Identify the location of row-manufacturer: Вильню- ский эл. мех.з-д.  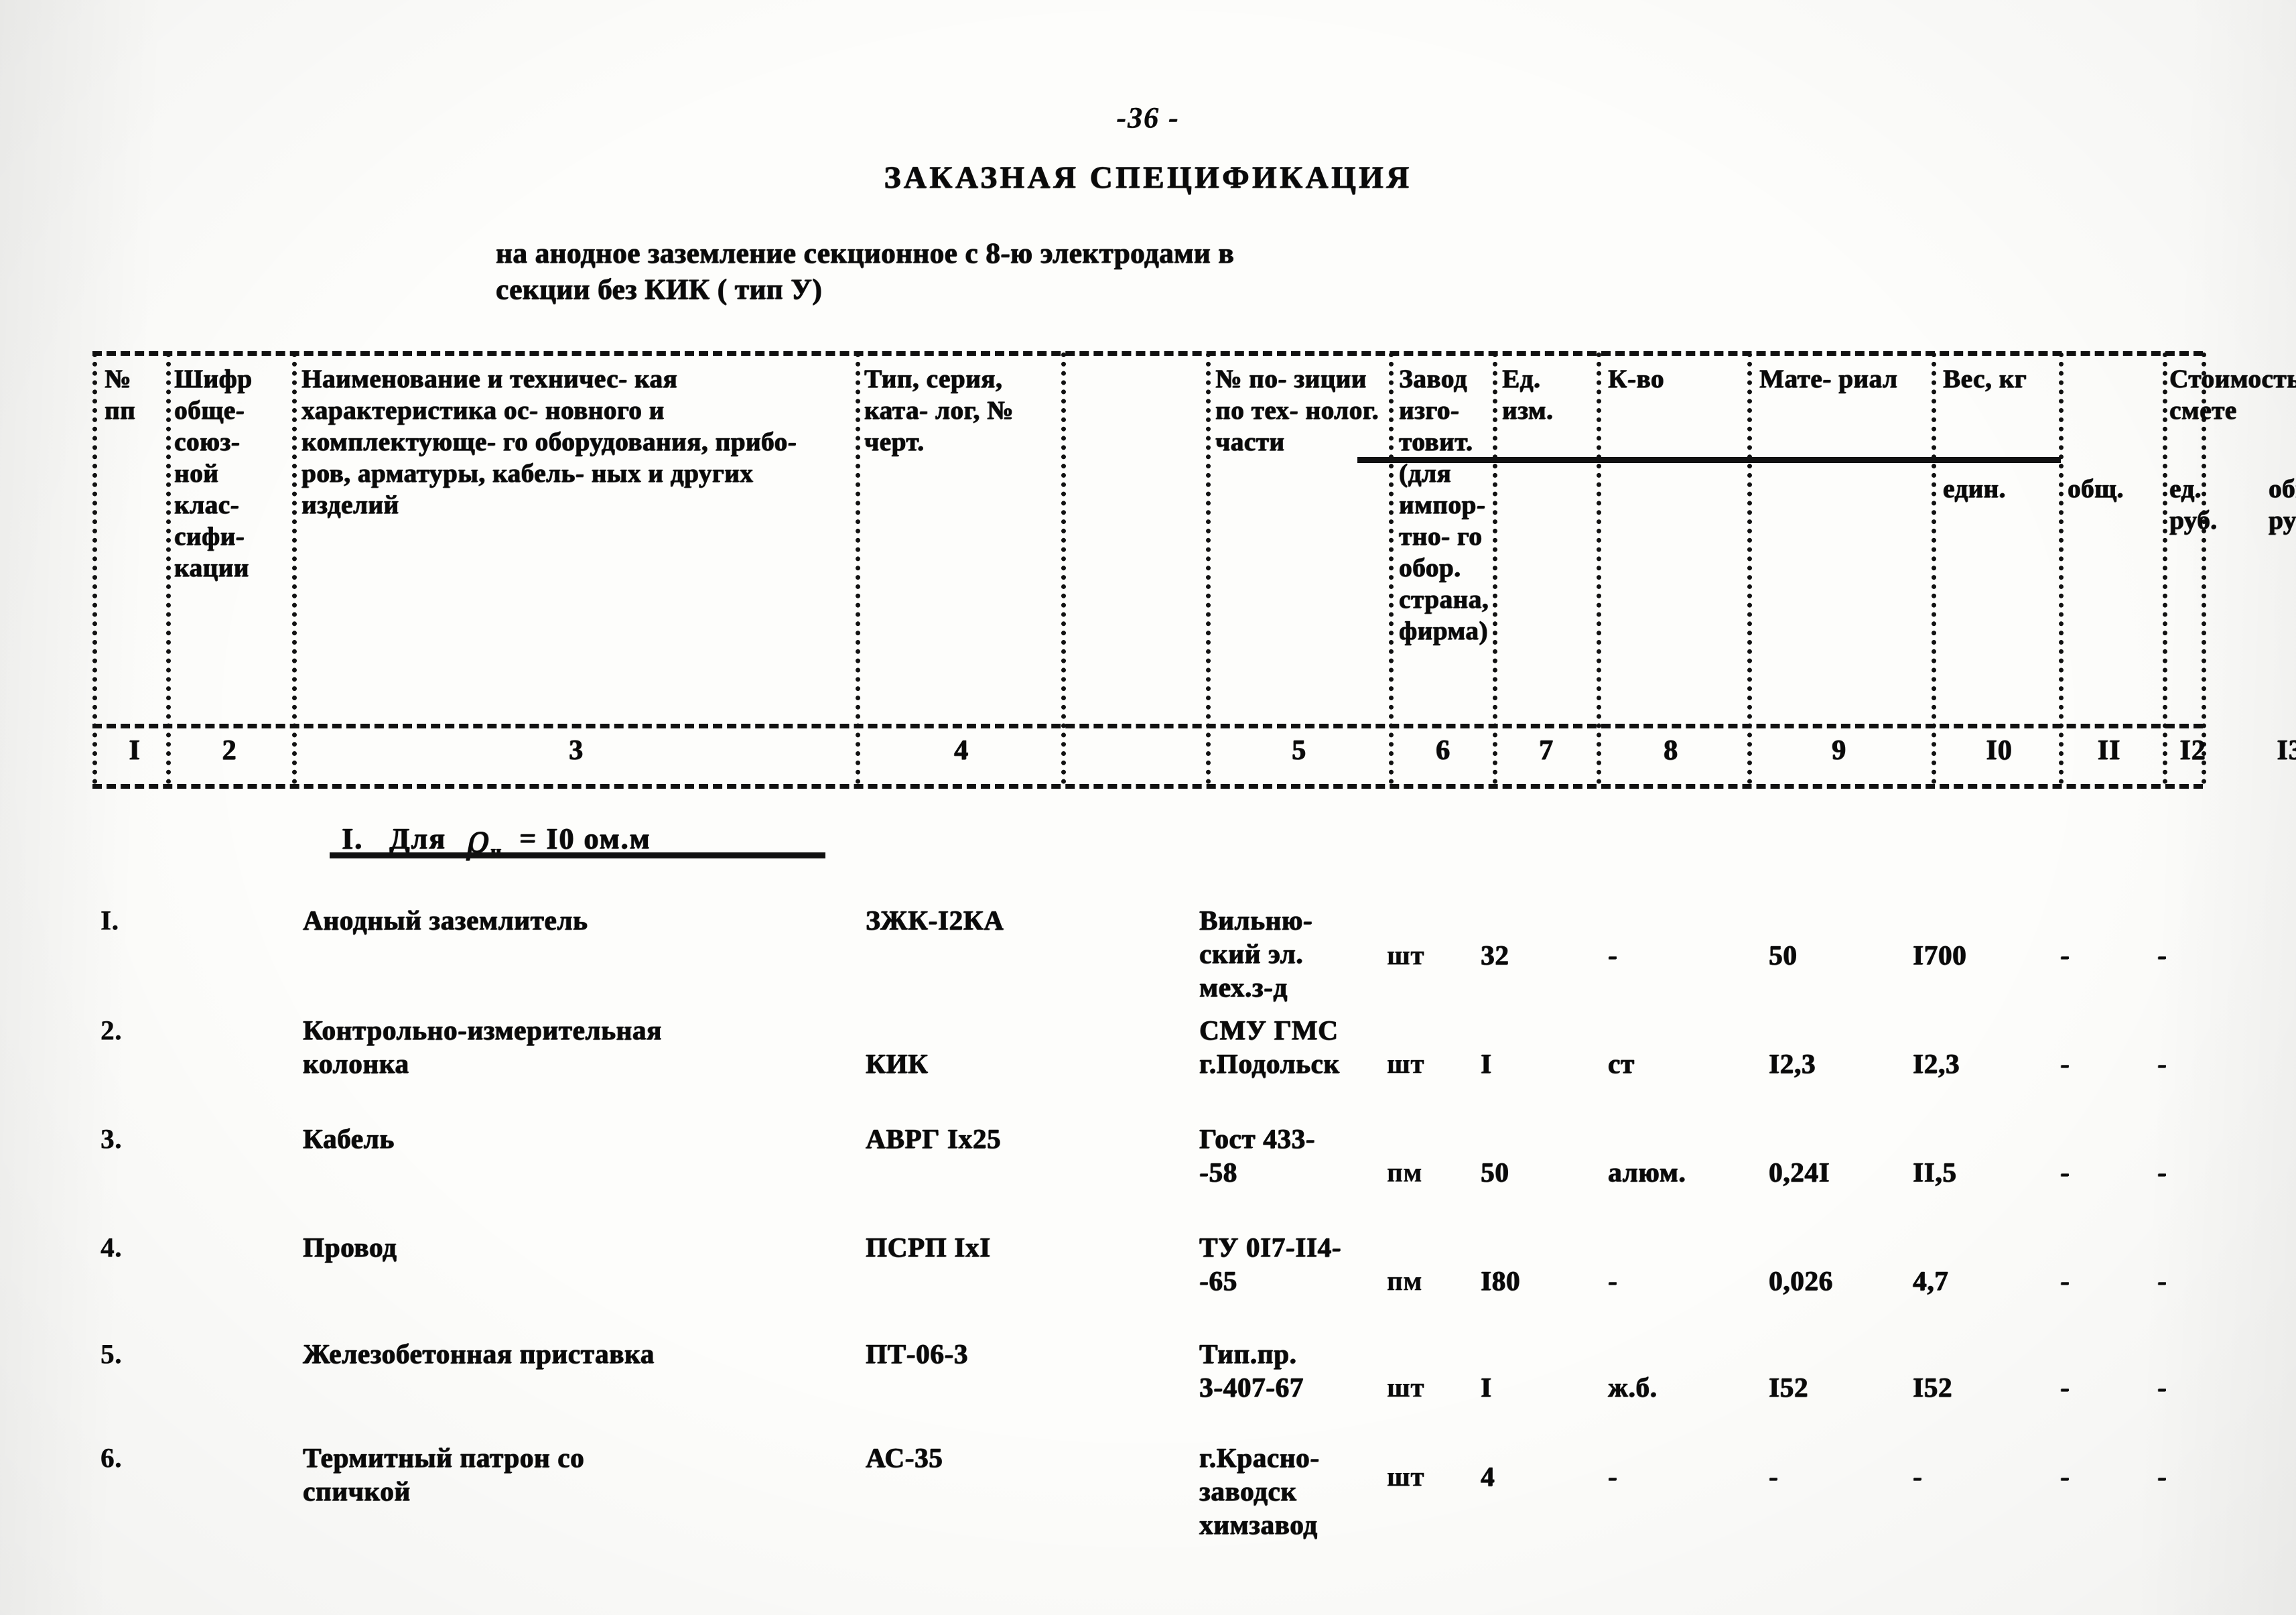
(1256, 954).